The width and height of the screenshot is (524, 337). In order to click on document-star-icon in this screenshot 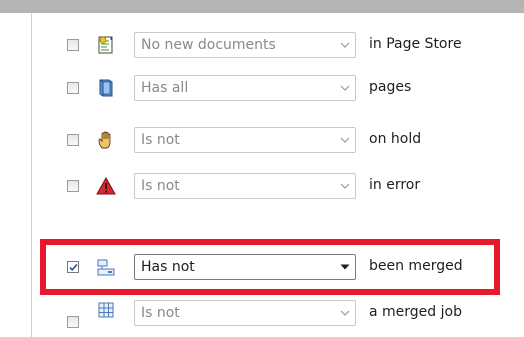, I will do `click(106, 45)`.